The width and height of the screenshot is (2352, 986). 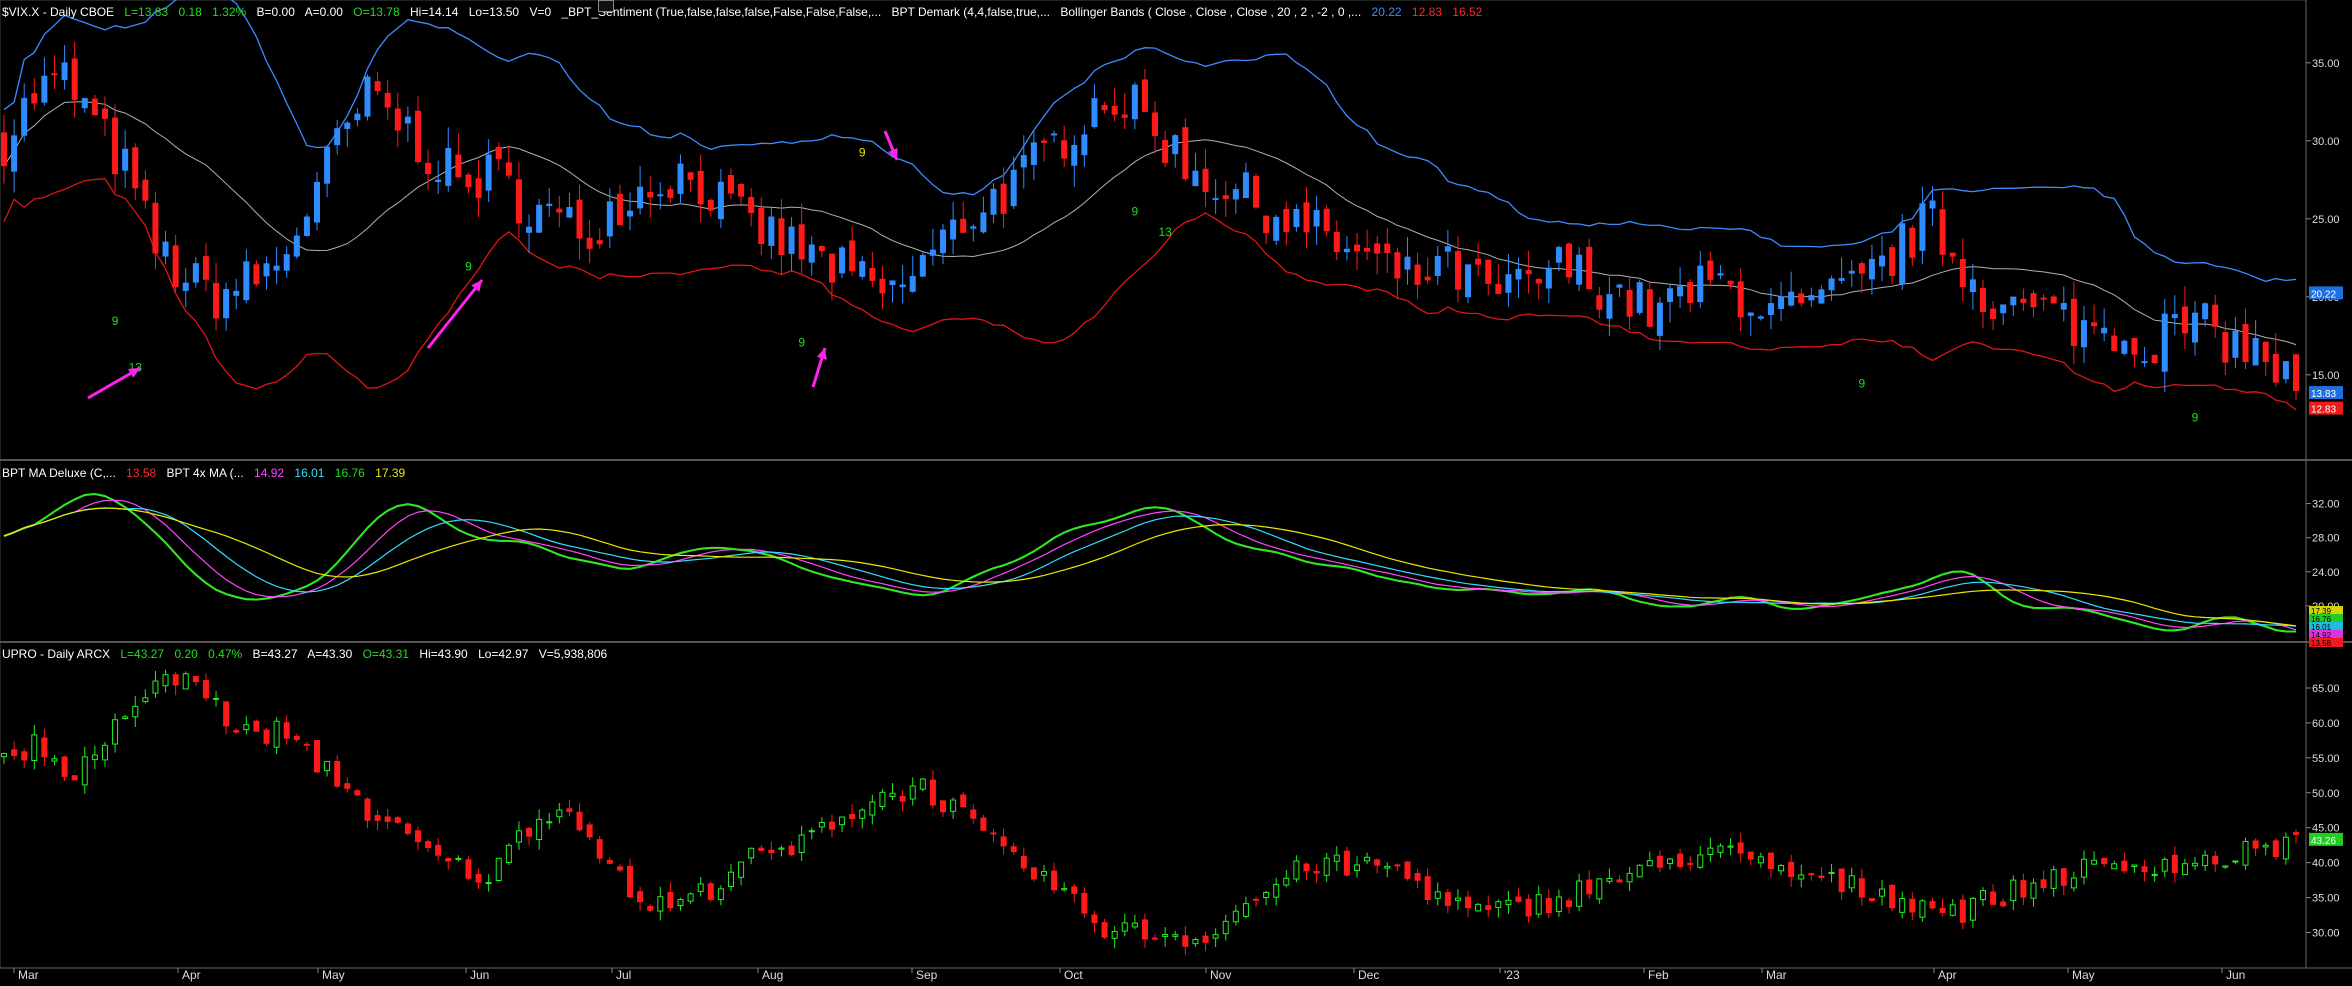 What do you see at coordinates (2326, 689) in the screenshot?
I see `price-label: 65.00` at bounding box center [2326, 689].